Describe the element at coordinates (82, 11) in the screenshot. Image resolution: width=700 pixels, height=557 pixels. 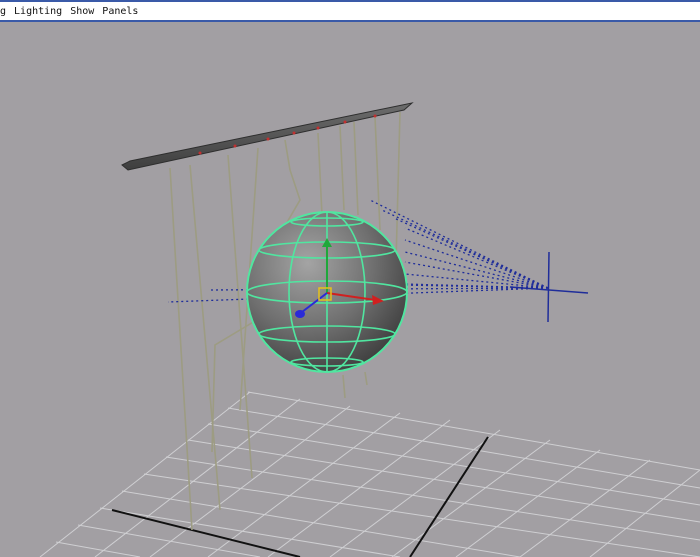
I see `menu-item-show: Show` at that location.